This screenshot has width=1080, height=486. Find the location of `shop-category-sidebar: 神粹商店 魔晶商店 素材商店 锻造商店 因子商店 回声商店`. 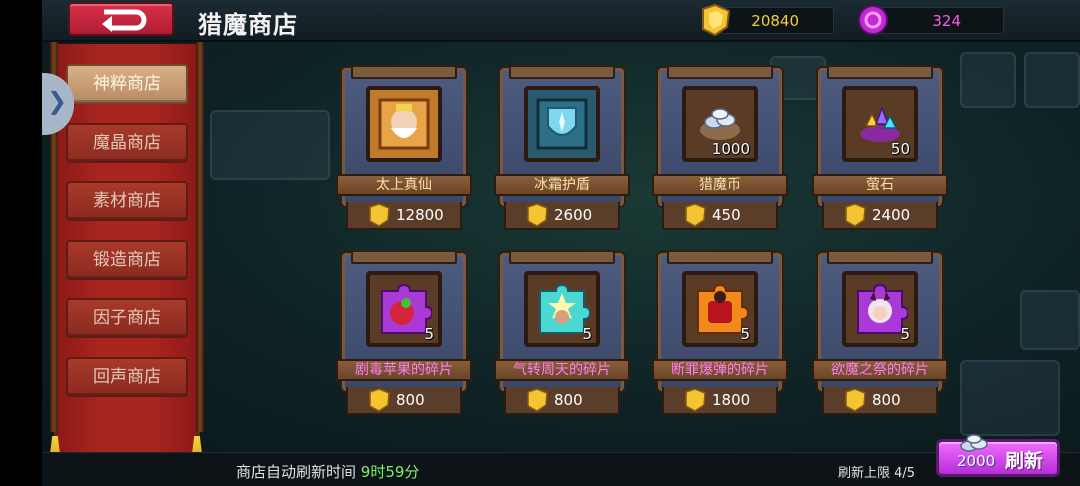

shop-category-sidebar: 神粹商店 魔晶商店 素材商店 锻造商店 因子商店 回声商店 is located at coordinates (127, 253).